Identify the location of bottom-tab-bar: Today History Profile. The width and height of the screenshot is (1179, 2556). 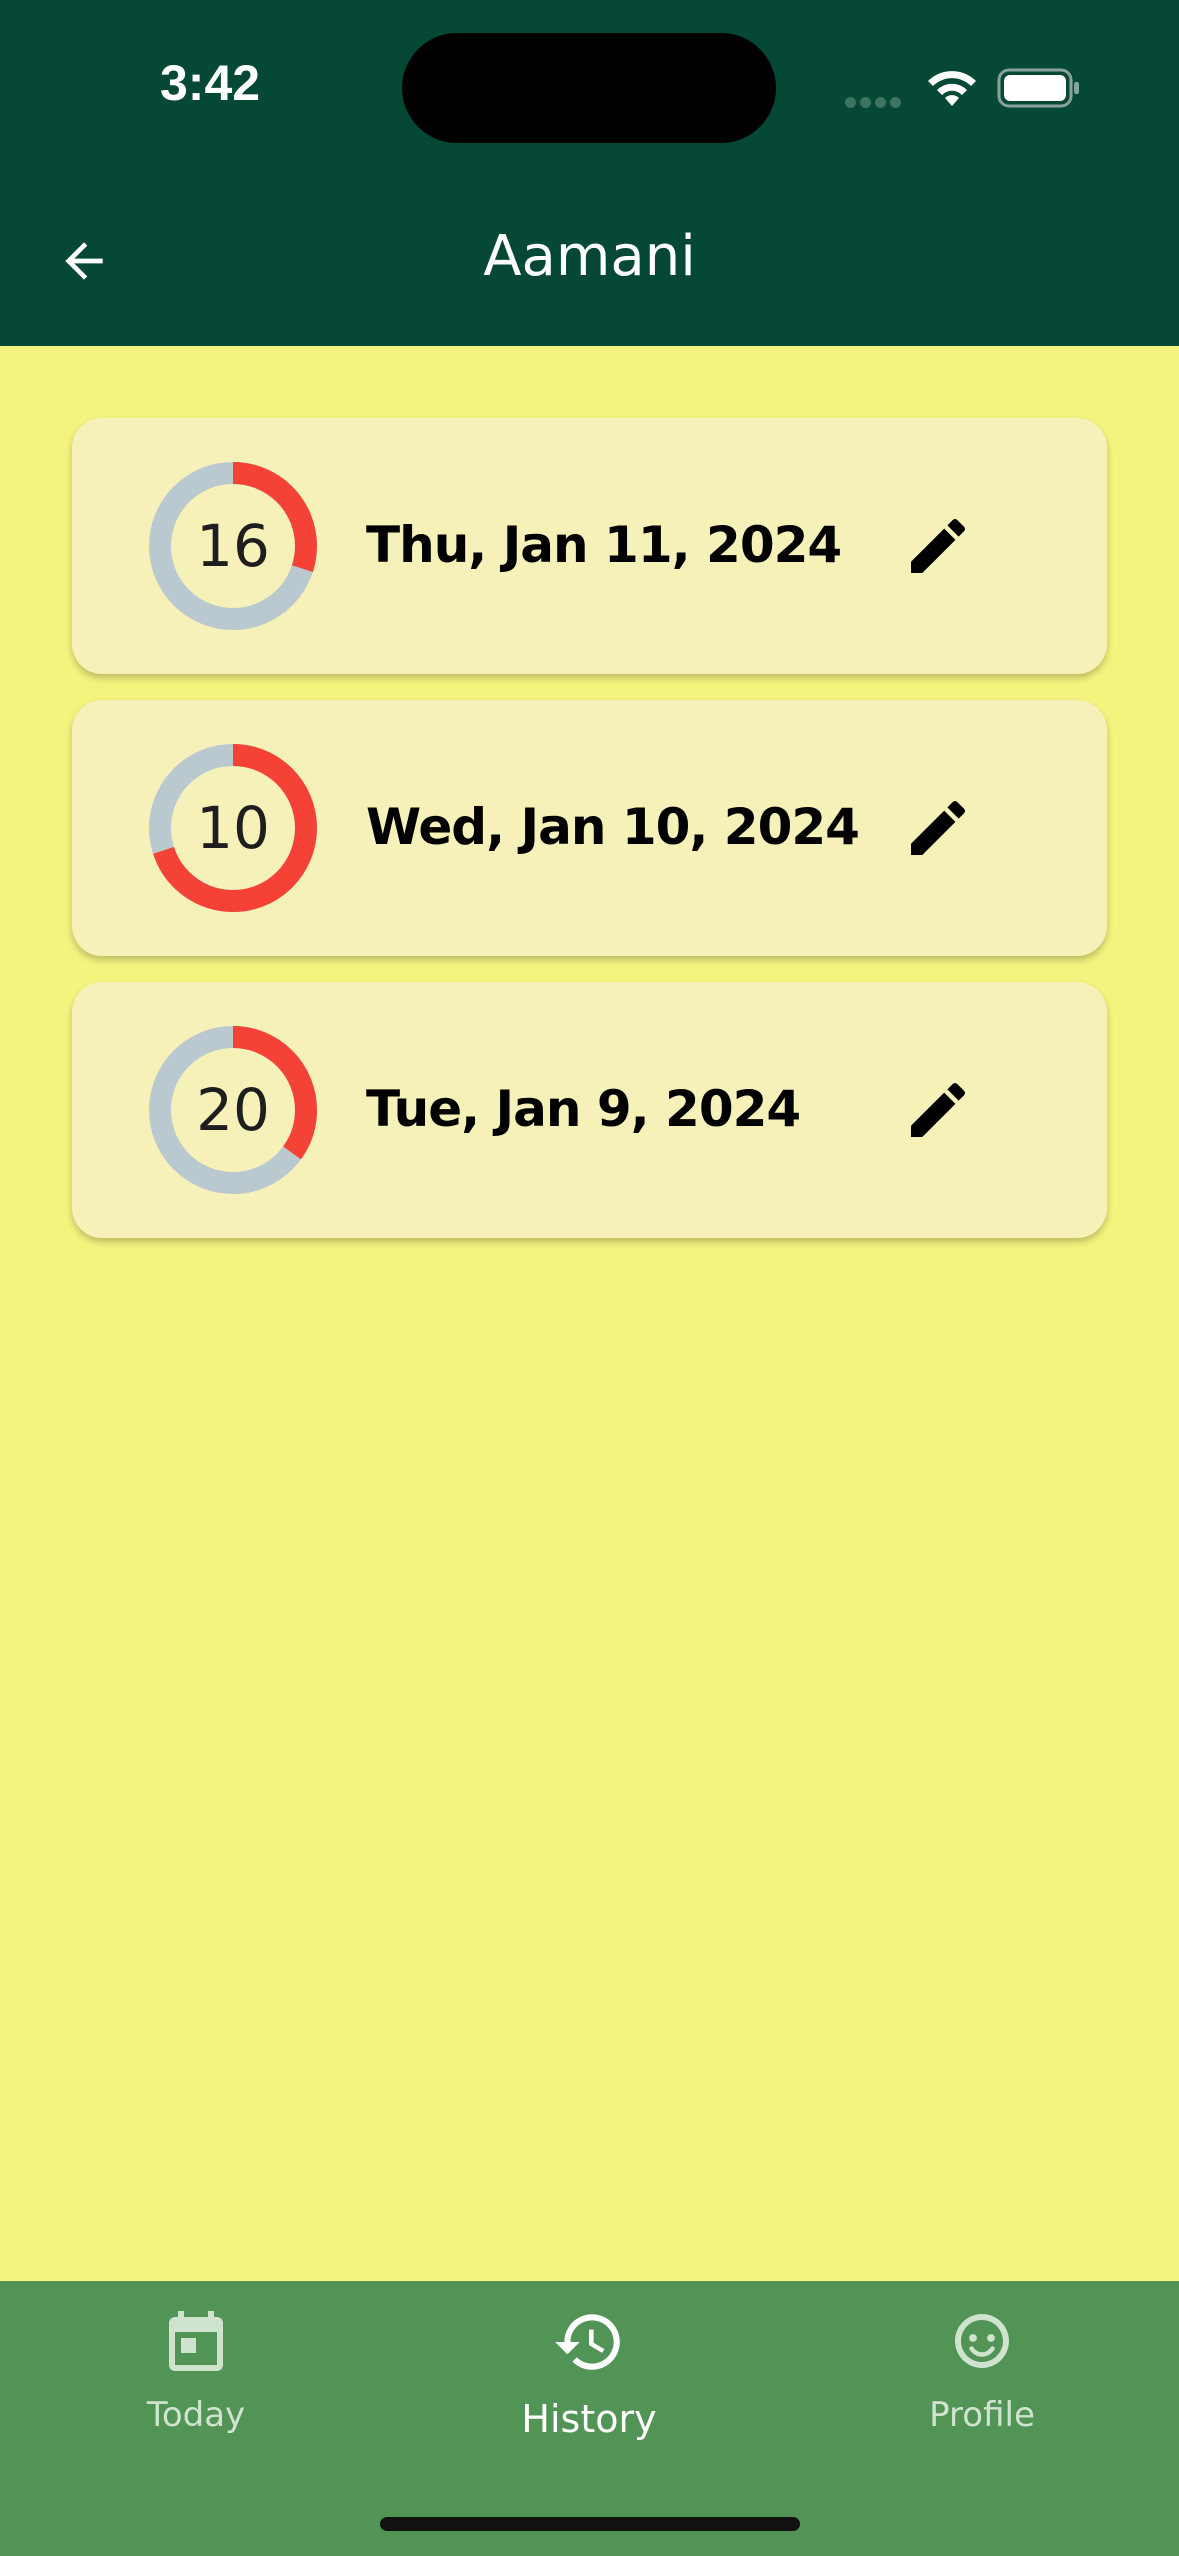
(589, 2418).